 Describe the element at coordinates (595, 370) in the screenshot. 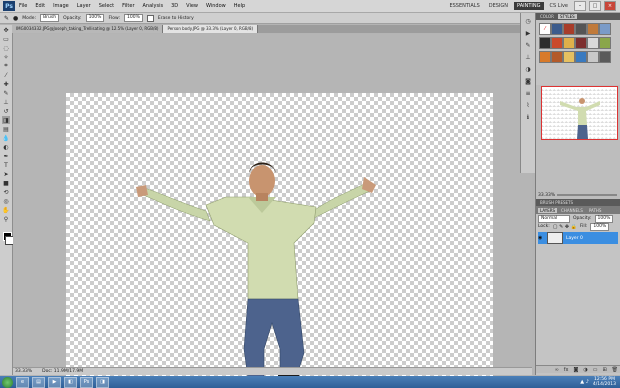

I see `folder-icon: ▭` at that location.